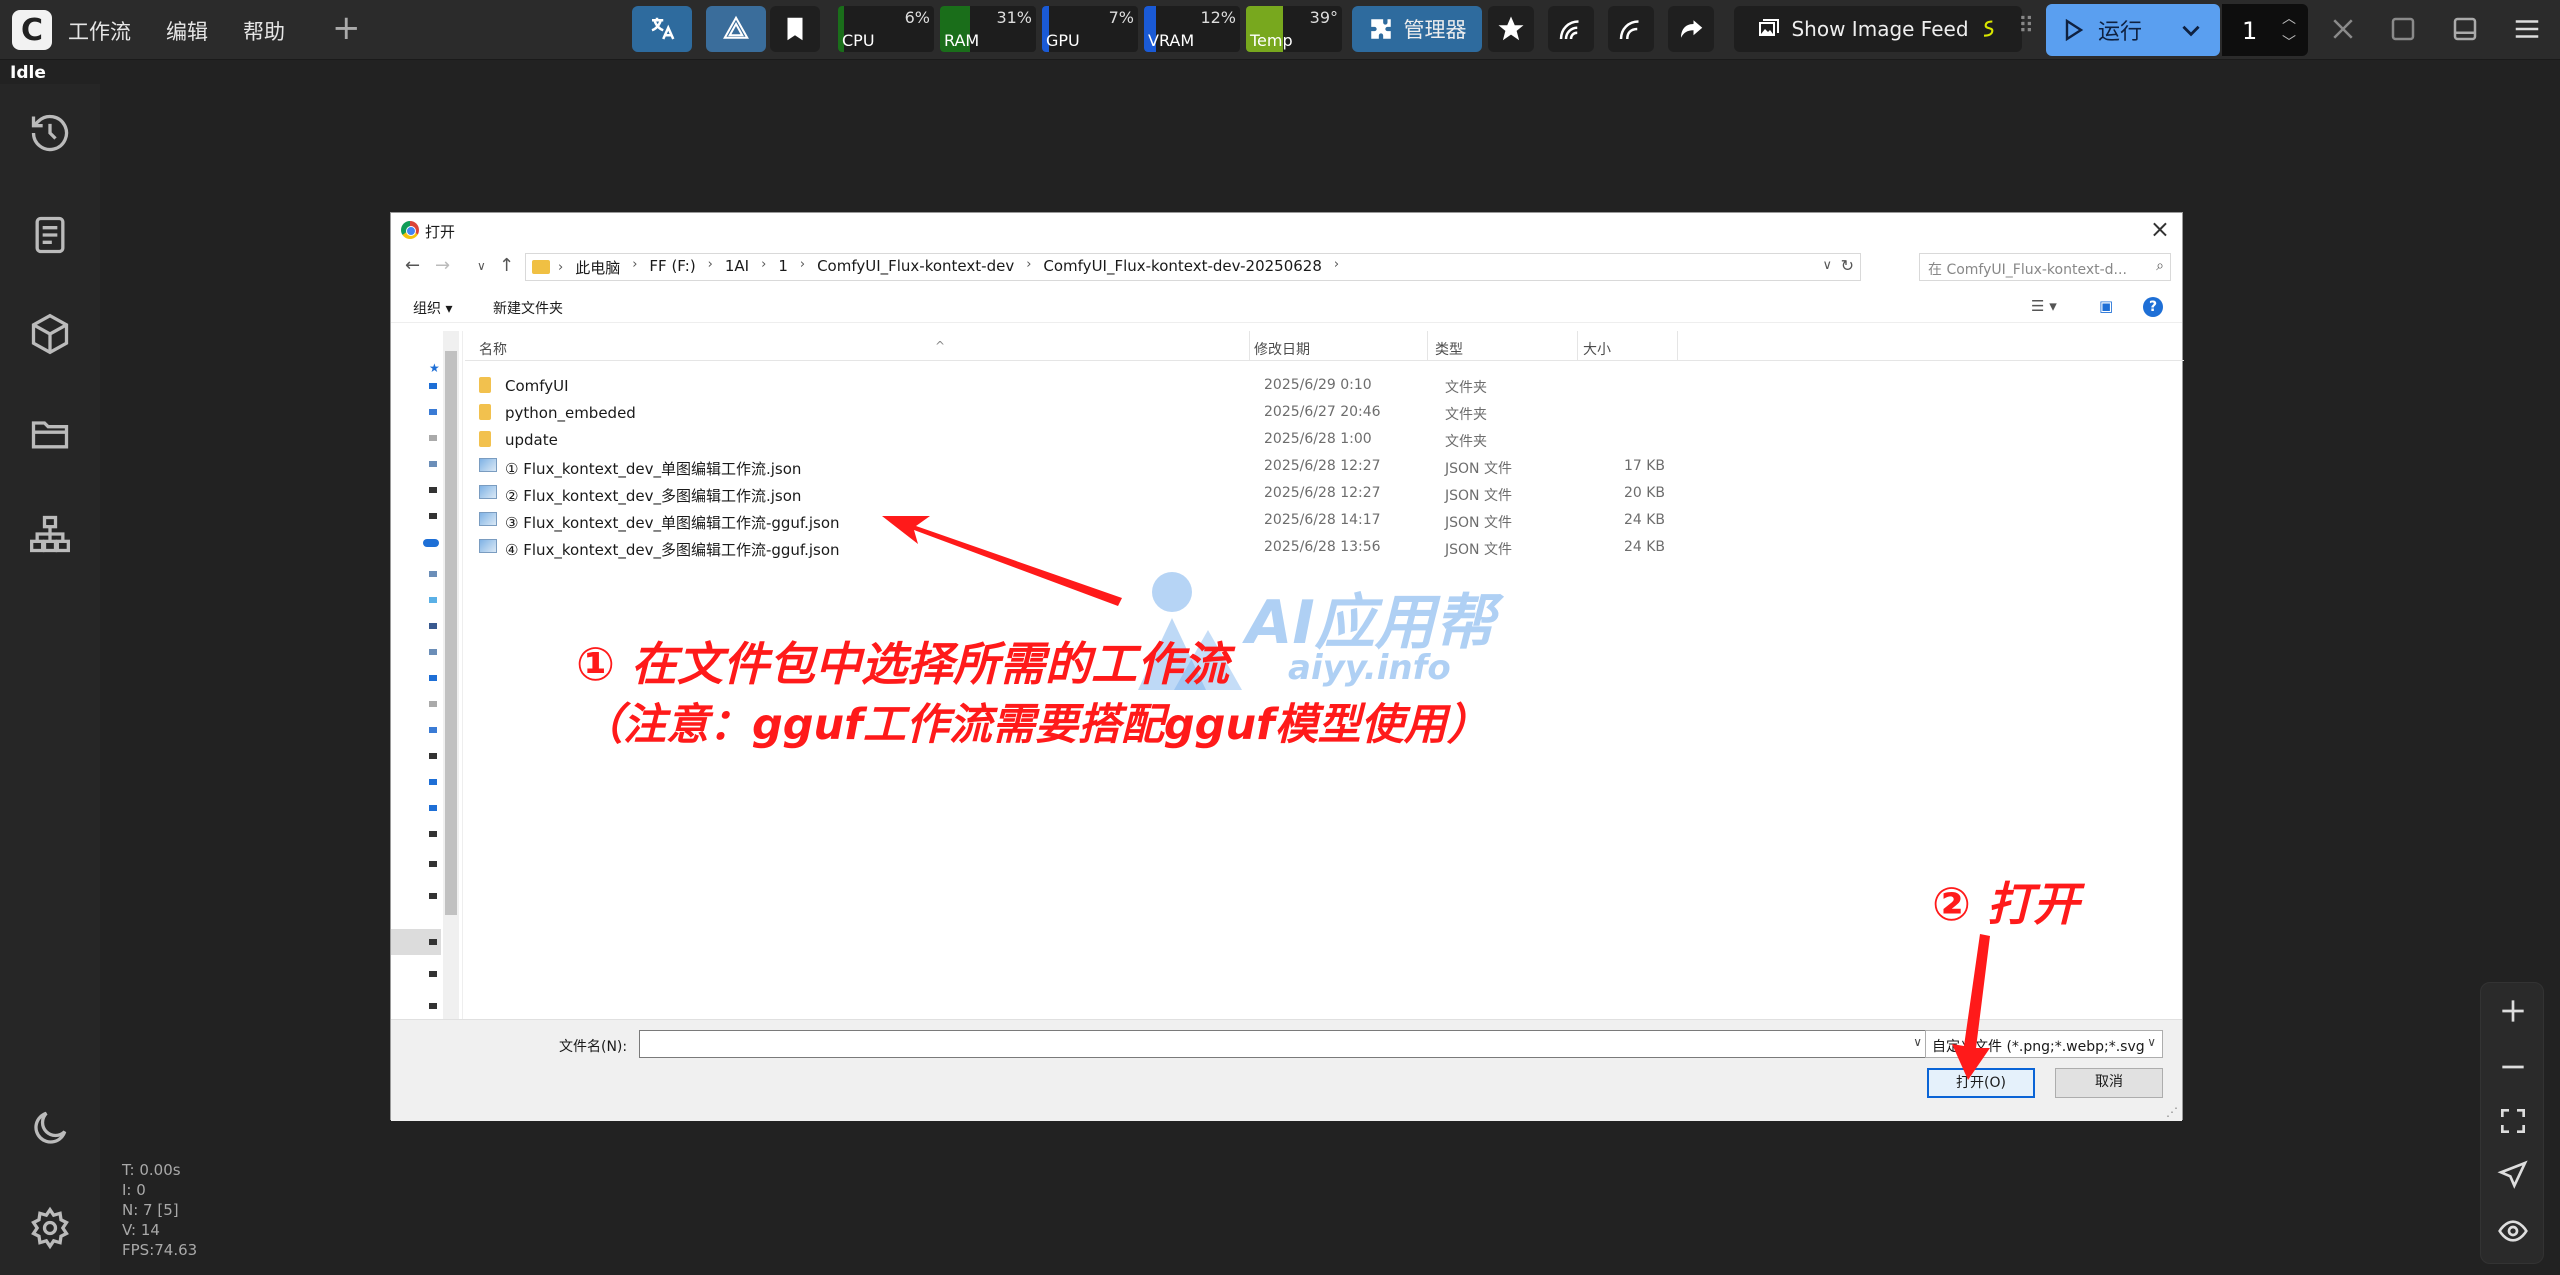  What do you see at coordinates (1971, 1007) in the screenshot?
I see `arrow-to-open-button` at bounding box center [1971, 1007].